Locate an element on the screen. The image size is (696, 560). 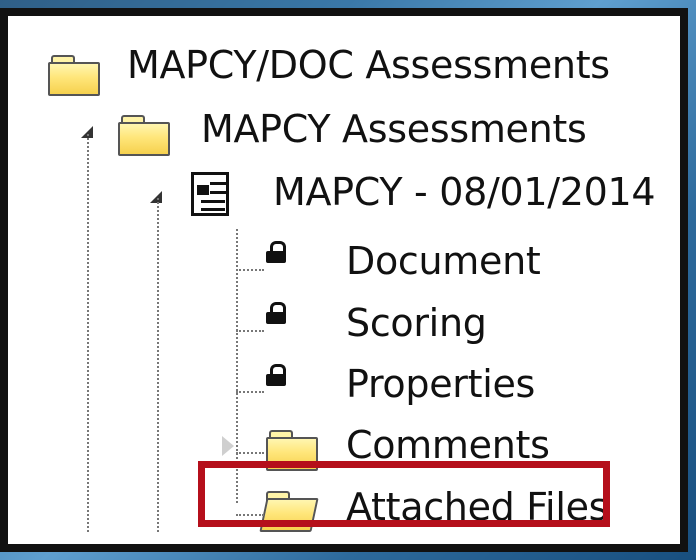
expand-triangle-icon is located at coordinates (156, 197).